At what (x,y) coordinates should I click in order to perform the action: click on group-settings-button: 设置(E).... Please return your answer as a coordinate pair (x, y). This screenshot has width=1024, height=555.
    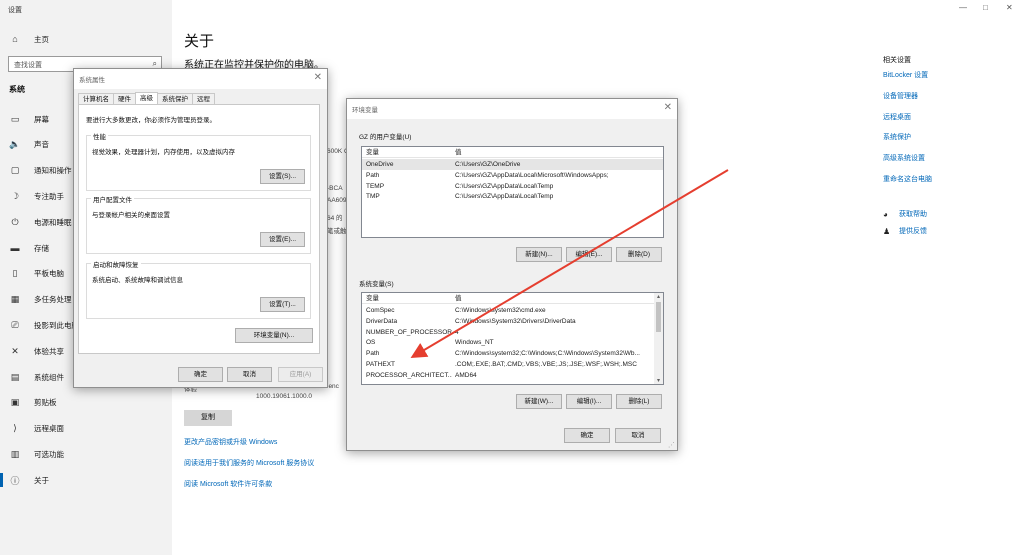
    Looking at the image, I should click on (282, 239).